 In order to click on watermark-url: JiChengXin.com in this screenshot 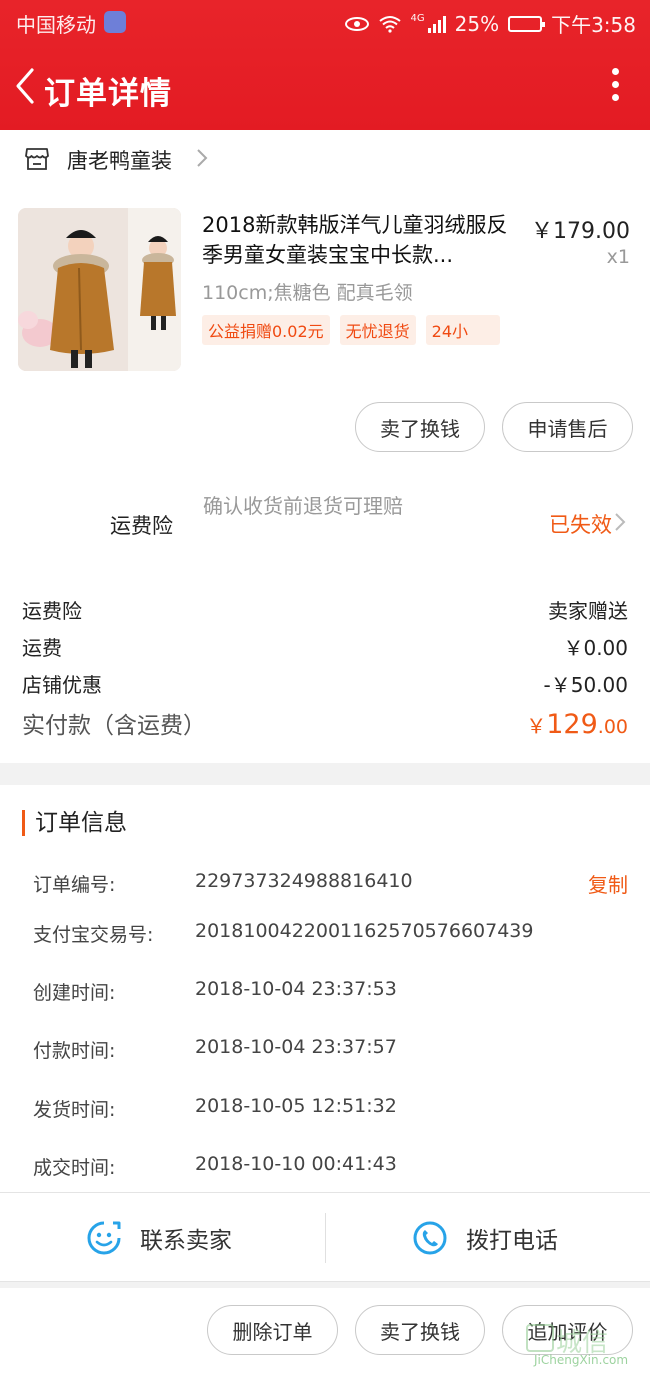, I will do `click(581, 1360)`.